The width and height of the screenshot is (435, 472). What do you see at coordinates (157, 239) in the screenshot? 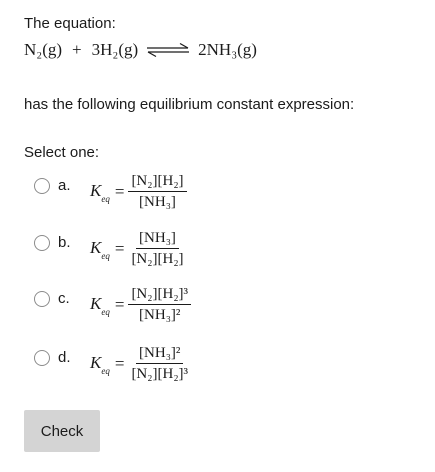
I see `numerator: [NH₃]` at bounding box center [157, 239].